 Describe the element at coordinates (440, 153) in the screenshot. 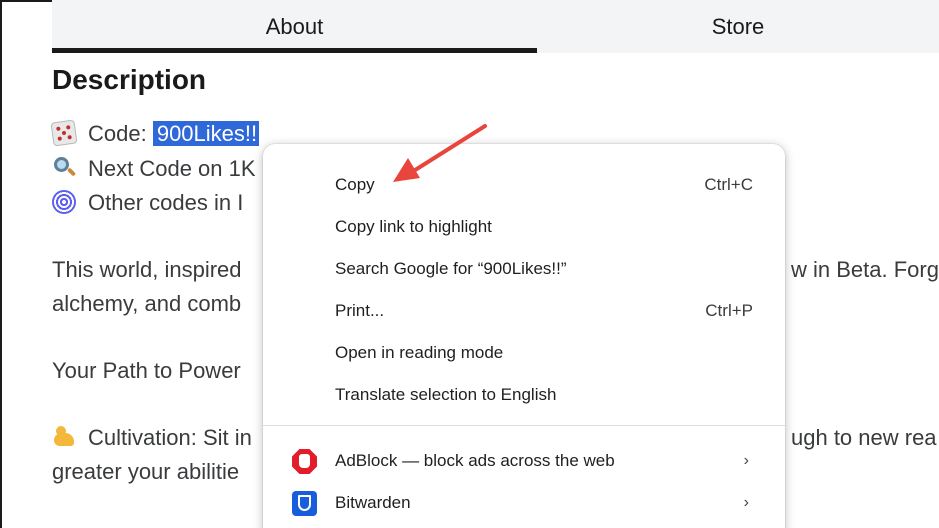

I see `annotation-arrow-icon` at that location.